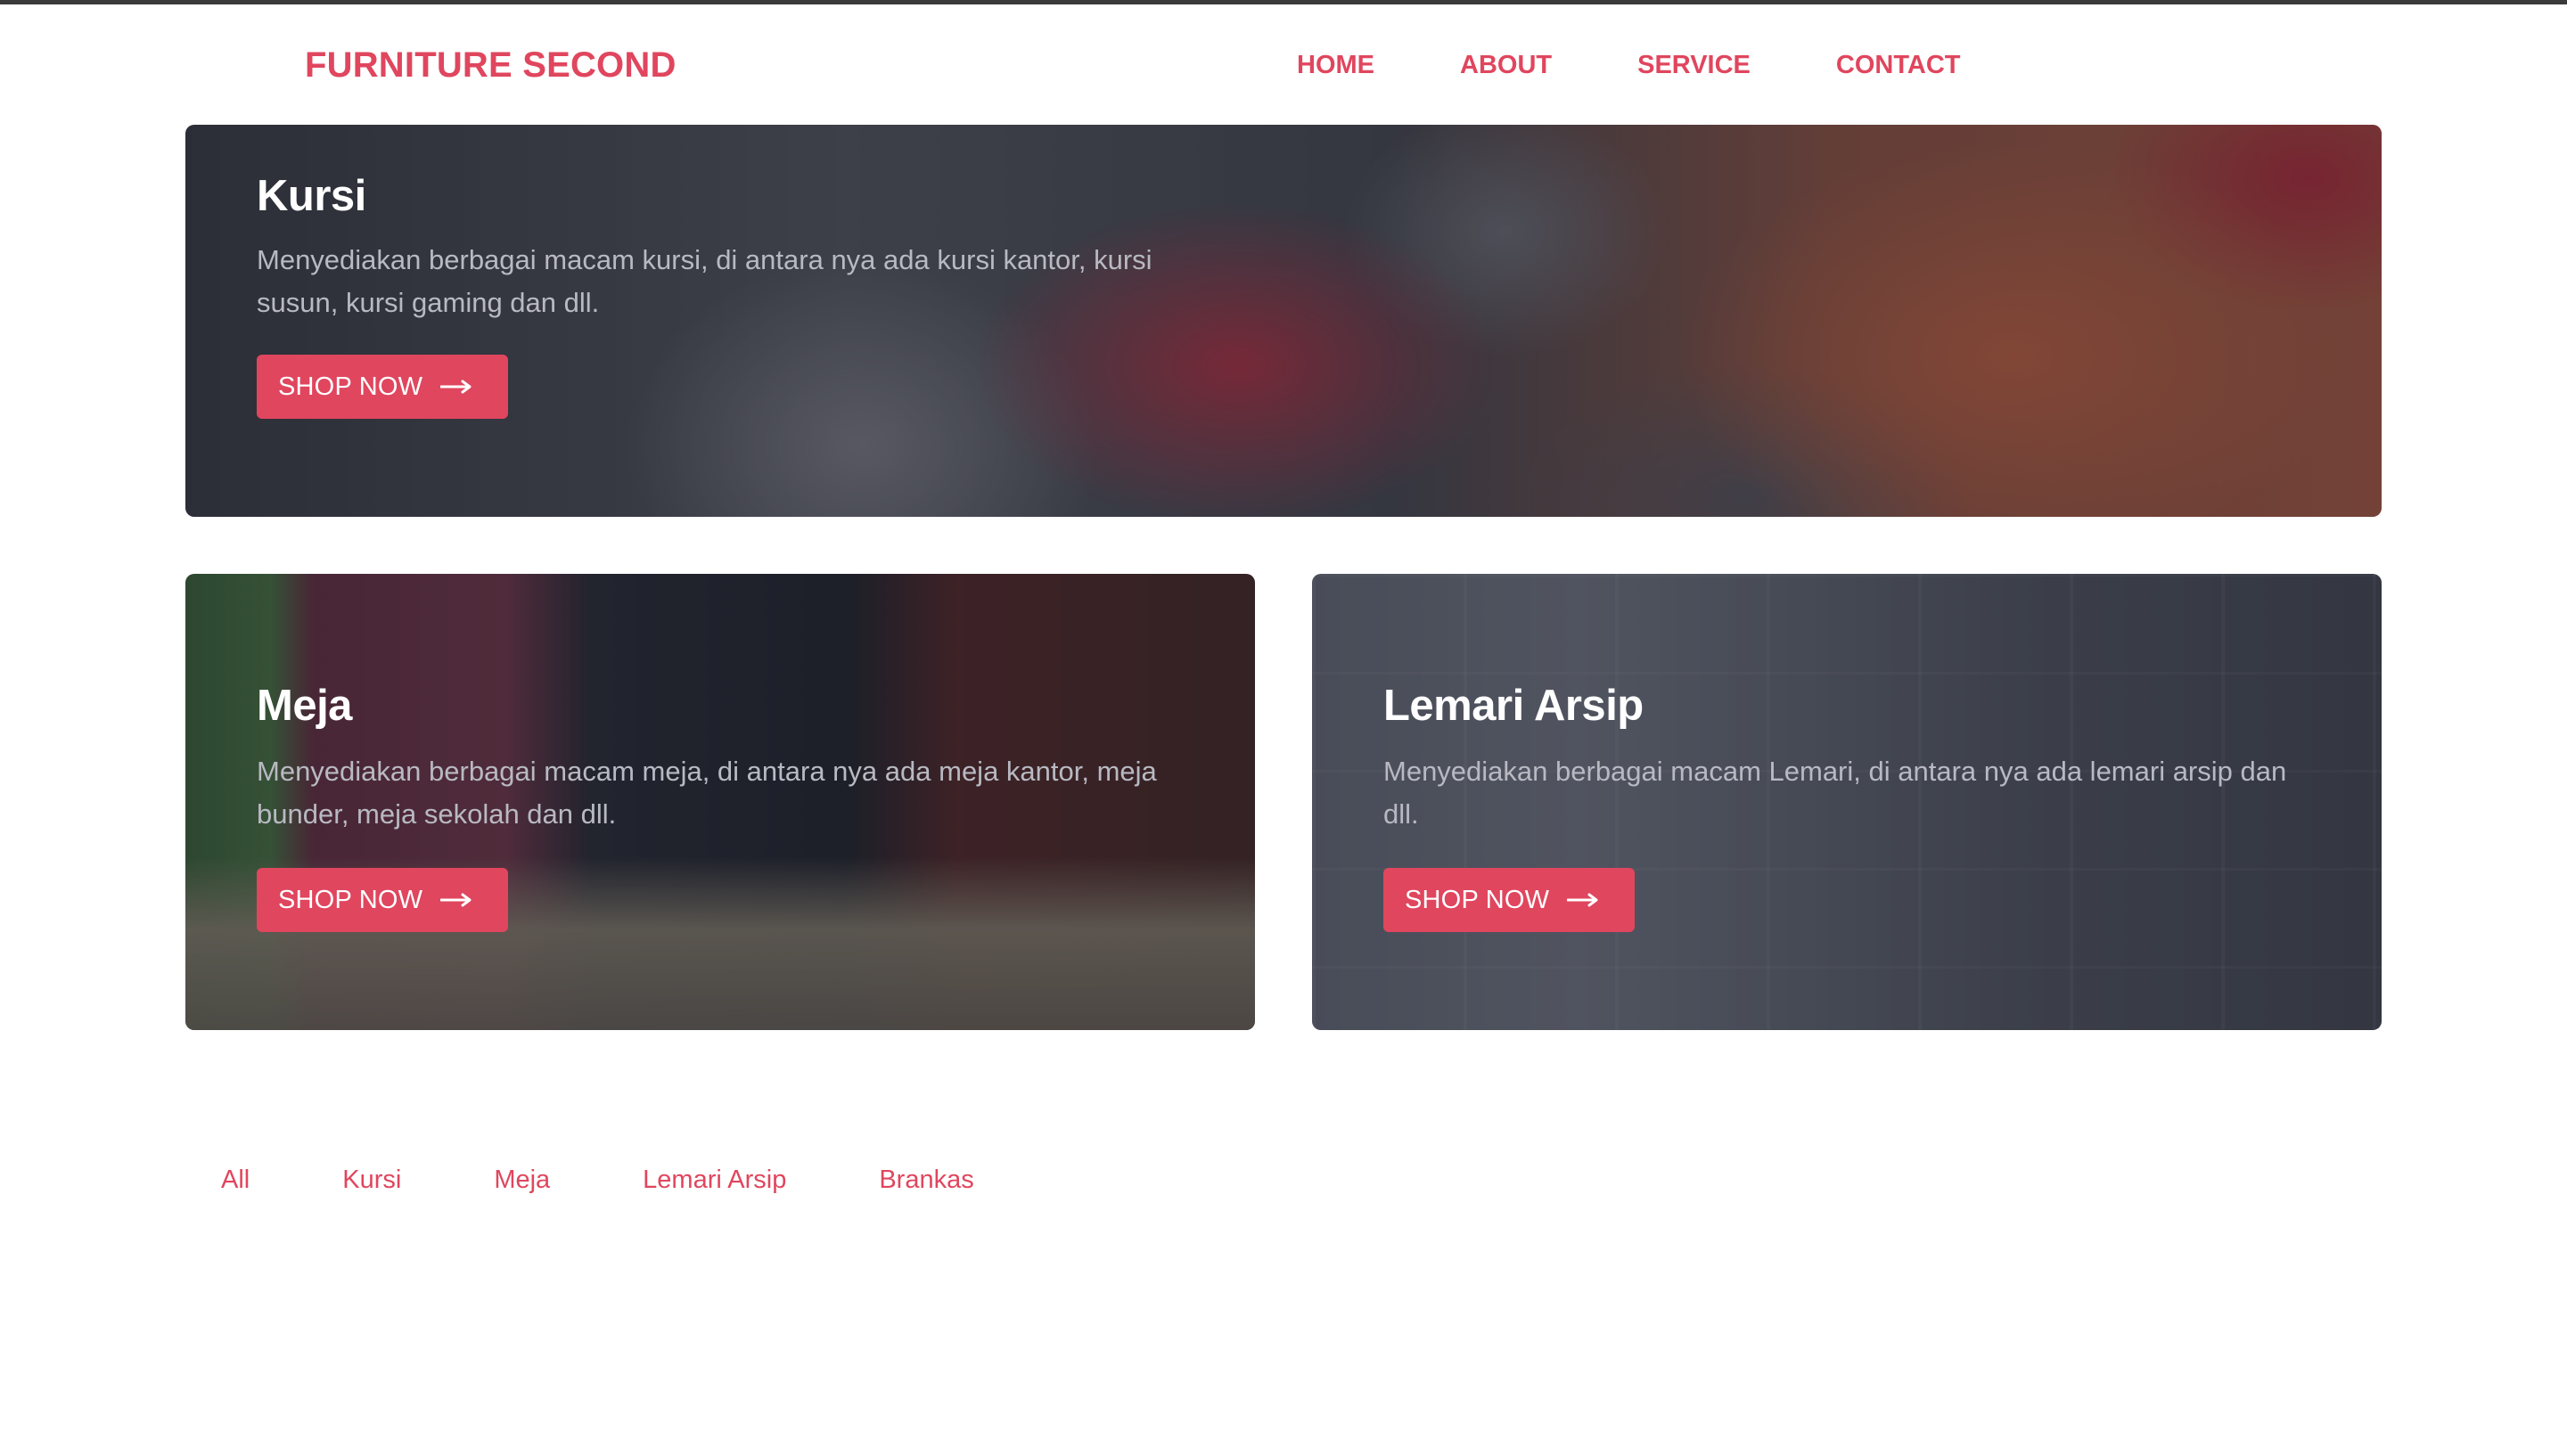 The height and width of the screenshot is (1456, 2567). Describe the element at coordinates (926, 1180) in the screenshot. I see `filter-brankas: Brankas` at that location.